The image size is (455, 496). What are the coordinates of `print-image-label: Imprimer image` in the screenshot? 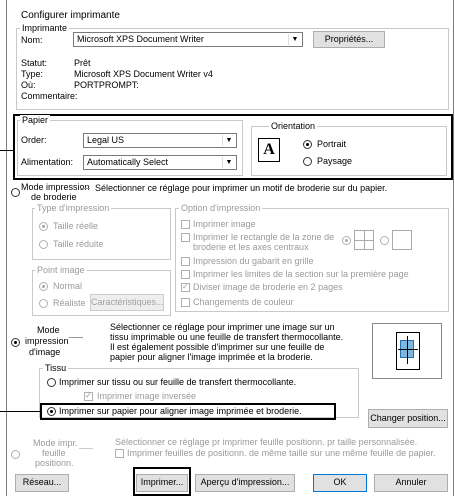 It's located at (224, 224).